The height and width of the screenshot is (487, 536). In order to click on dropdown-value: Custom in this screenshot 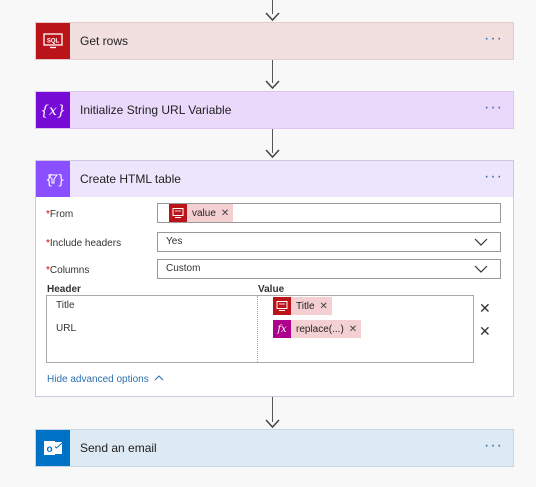, I will do `click(183, 268)`.